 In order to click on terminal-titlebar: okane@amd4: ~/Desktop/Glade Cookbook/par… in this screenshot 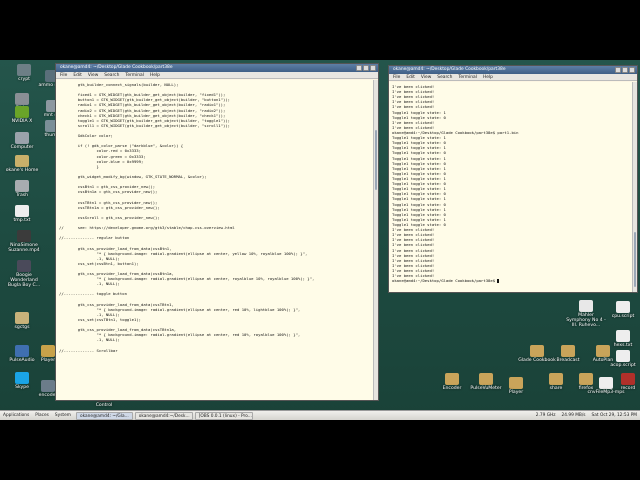, I will do `click(513, 70)`.